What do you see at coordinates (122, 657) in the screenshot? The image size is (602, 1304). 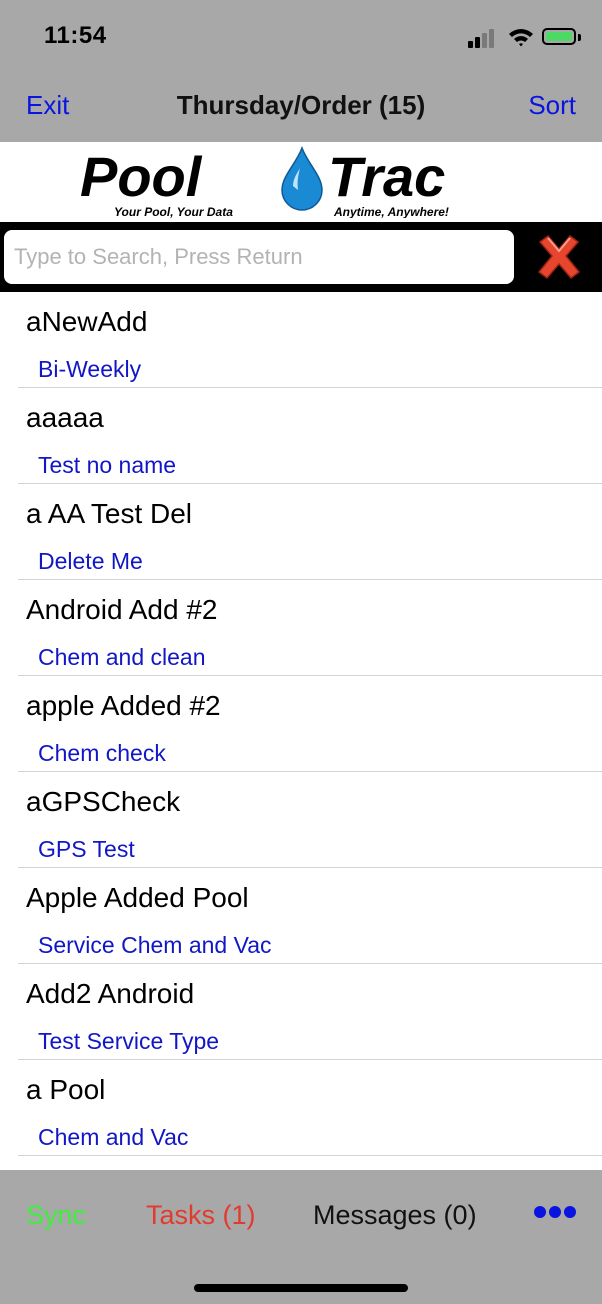 I see `service-type: Chem and clean` at bounding box center [122, 657].